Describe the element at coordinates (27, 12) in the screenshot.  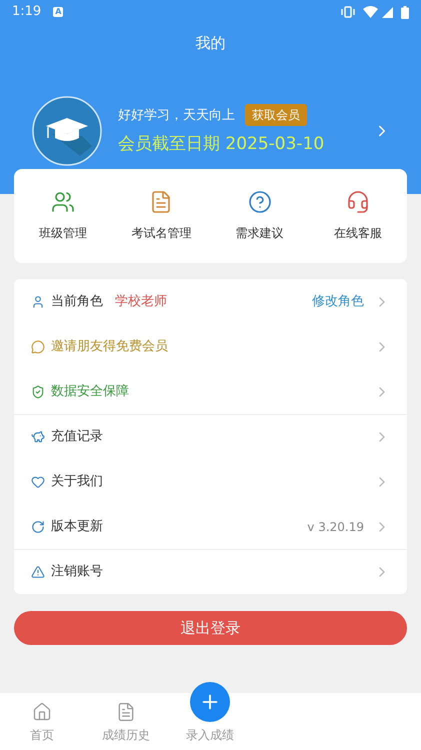
I see `status-time: 1:19` at that location.